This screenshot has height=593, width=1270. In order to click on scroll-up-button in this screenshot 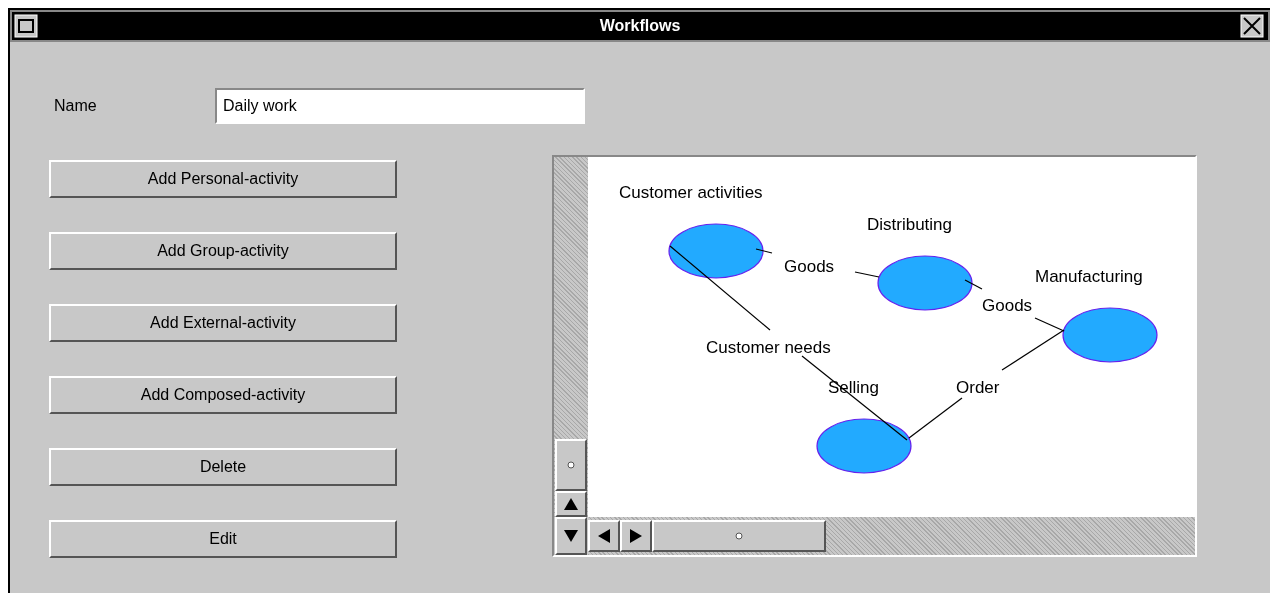, I will do `click(571, 504)`.